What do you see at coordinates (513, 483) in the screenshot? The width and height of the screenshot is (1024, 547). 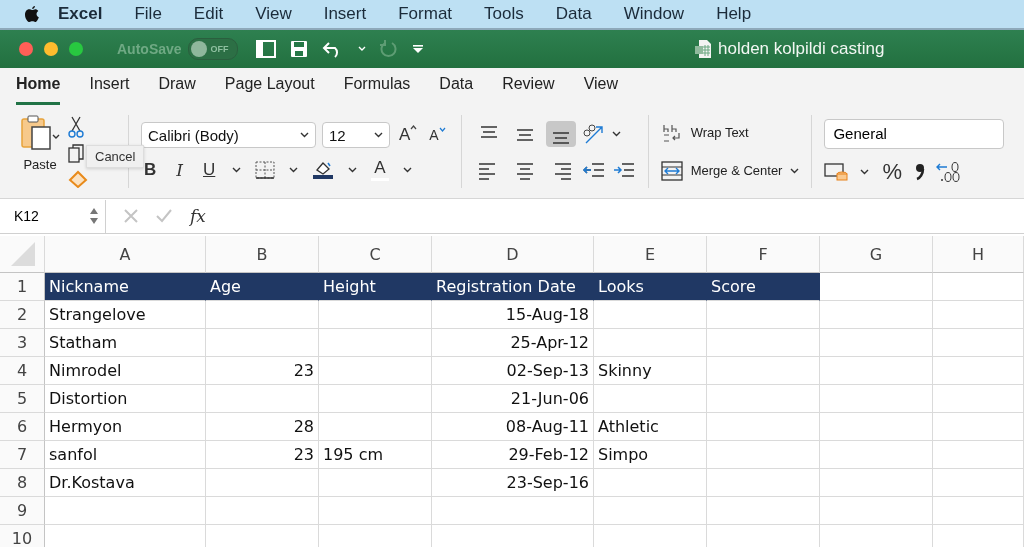 I see `table-cell: 23-Sep-16` at bounding box center [513, 483].